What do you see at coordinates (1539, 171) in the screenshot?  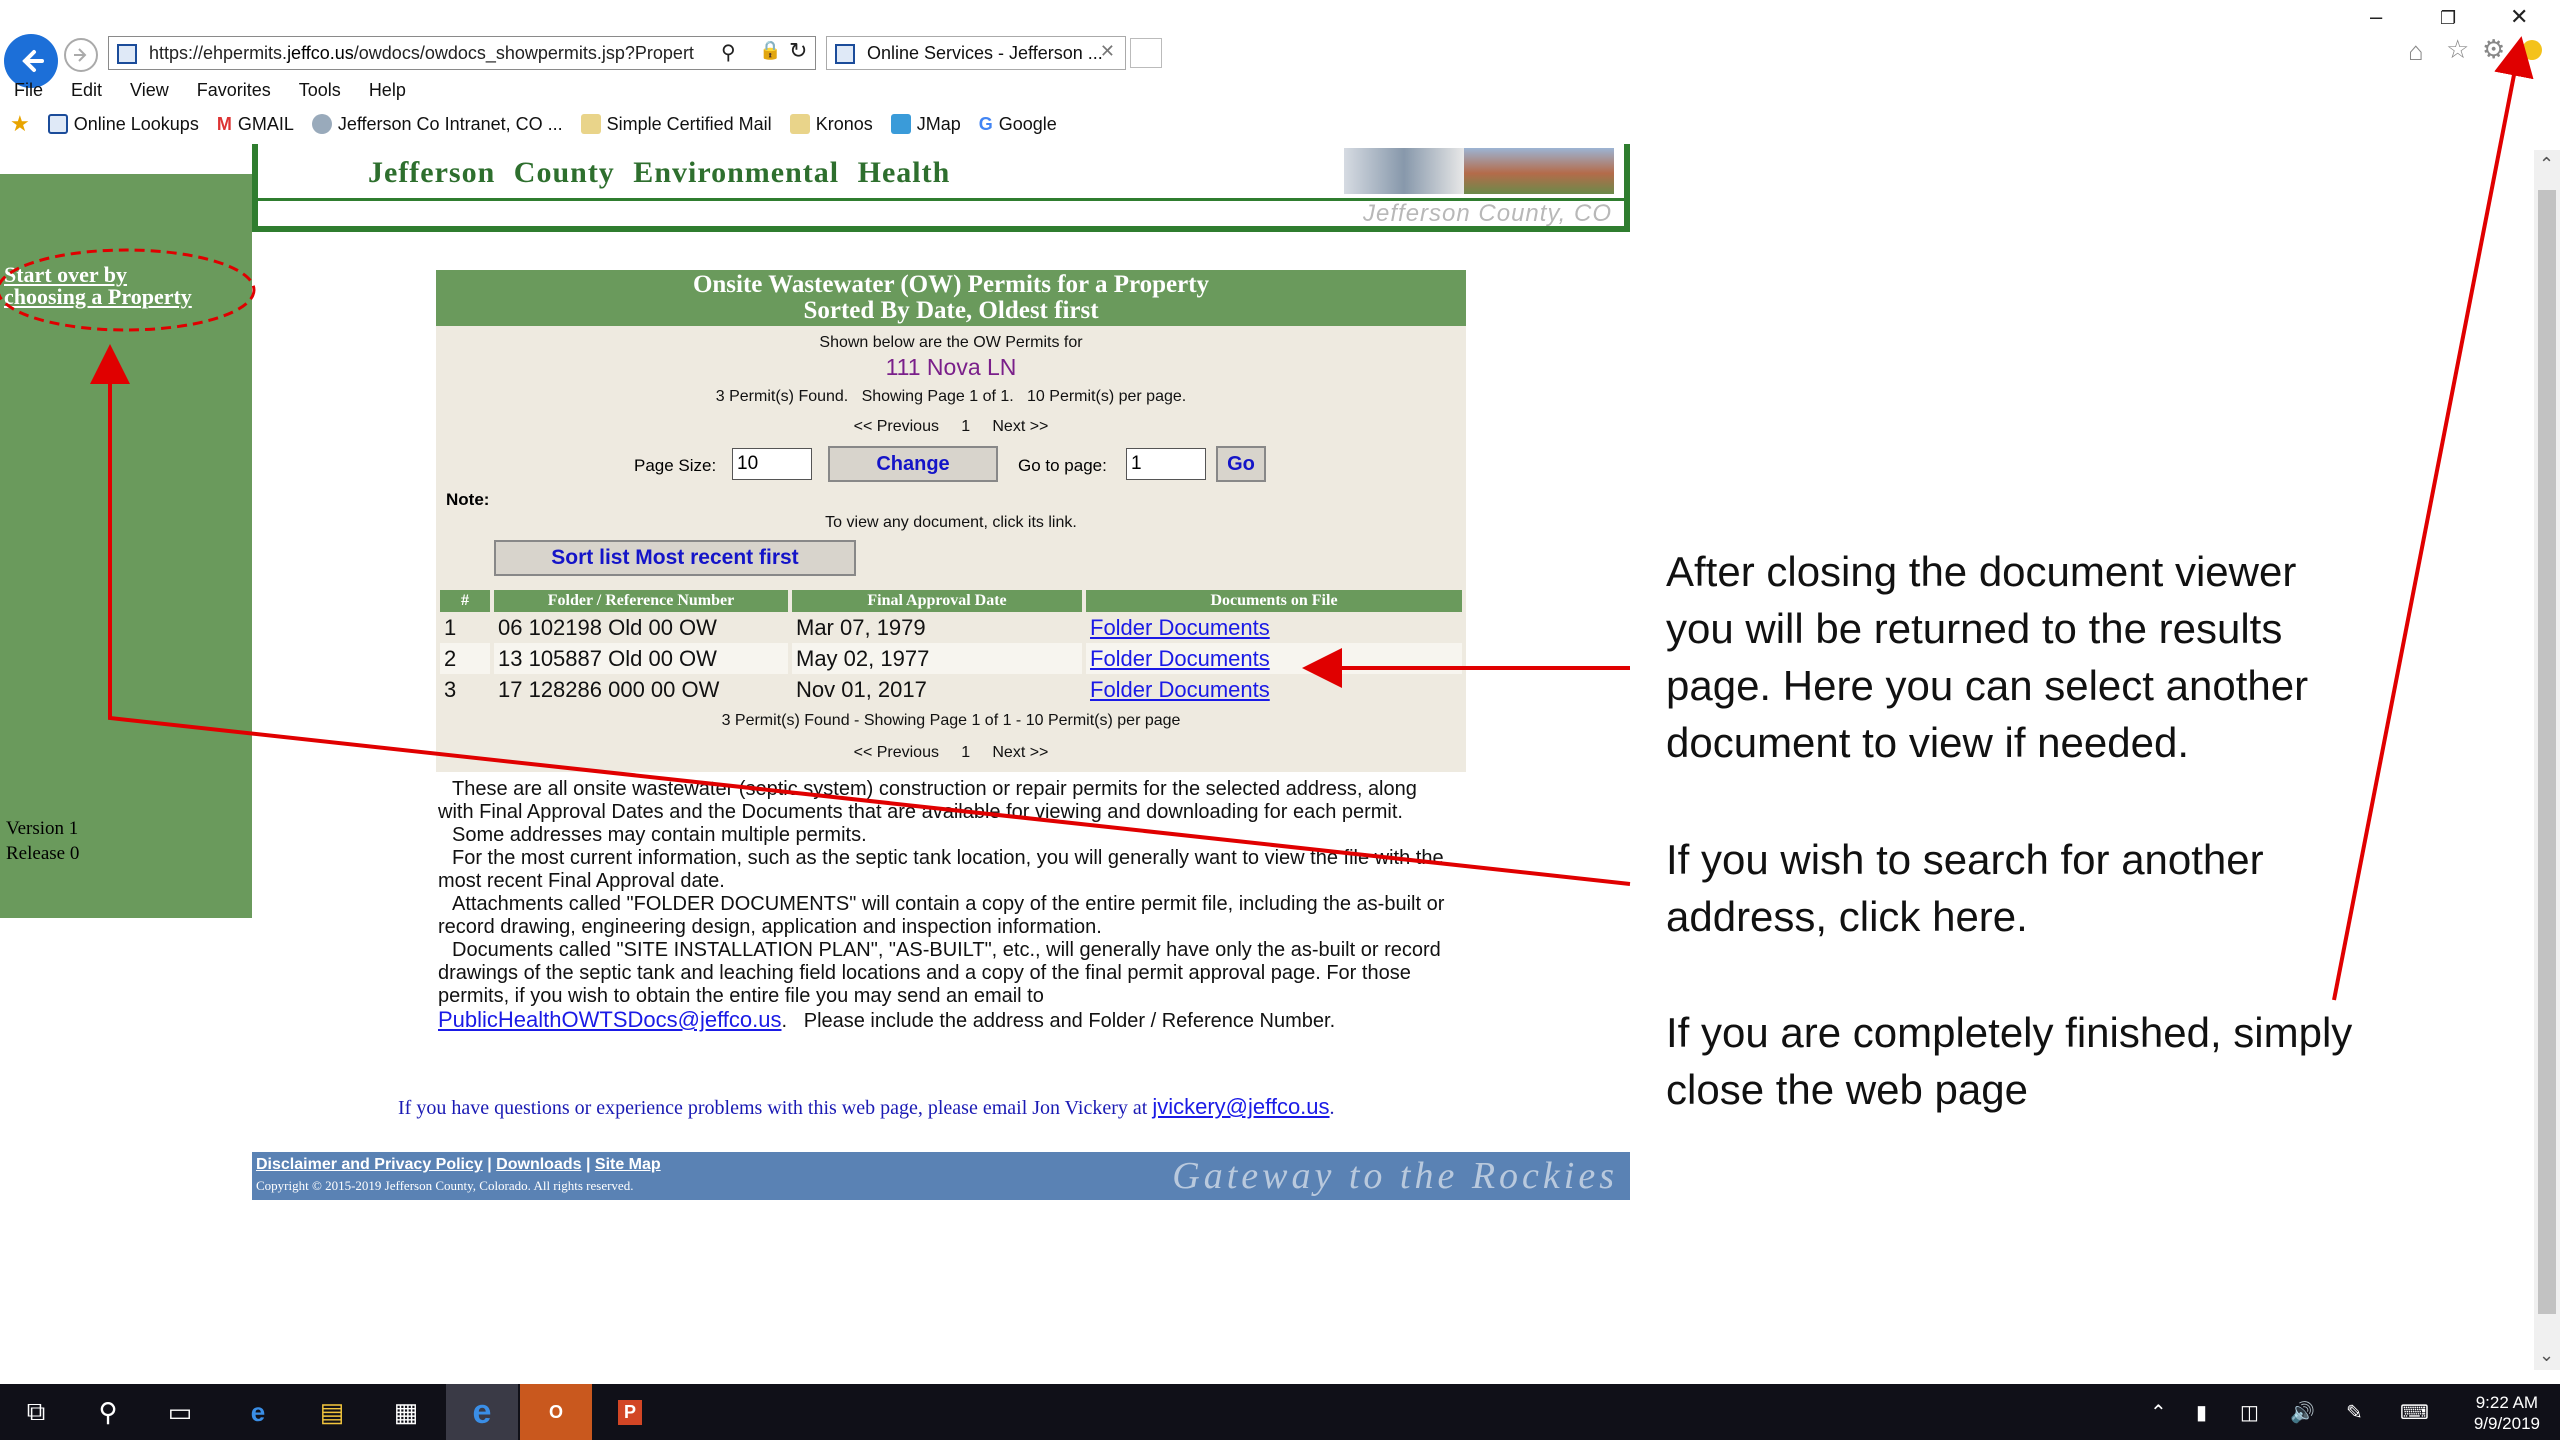 I see `banner-photo-red-rocks` at bounding box center [1539, 171].